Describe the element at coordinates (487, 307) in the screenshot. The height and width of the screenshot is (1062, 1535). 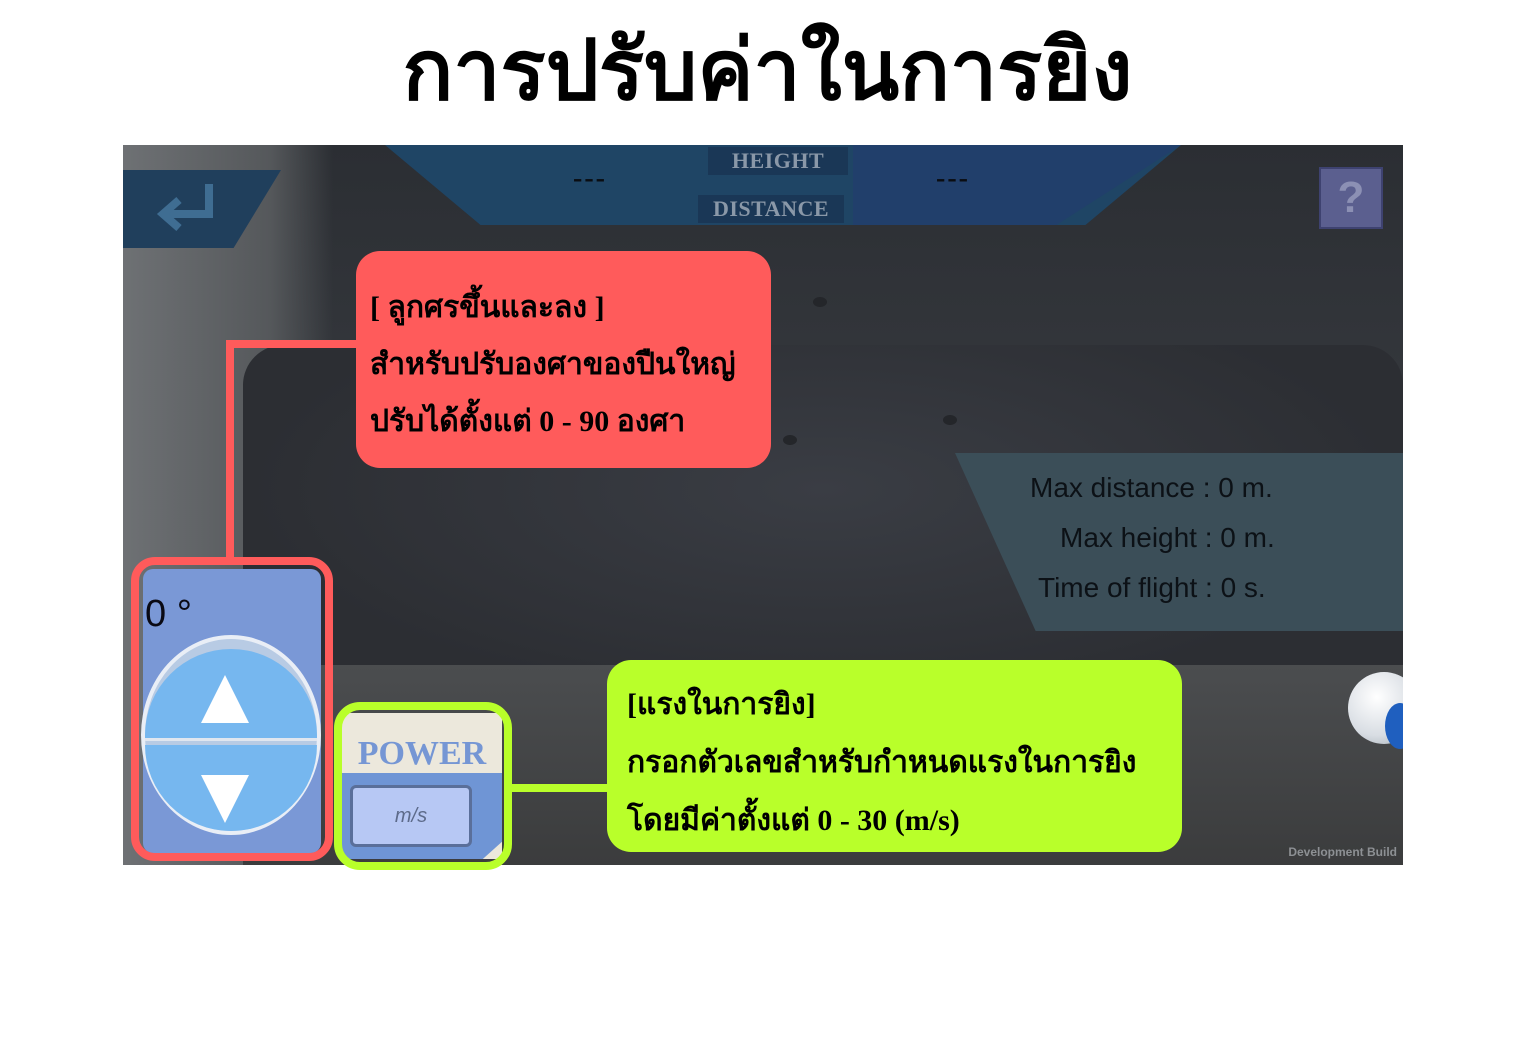
I see `angle-callout-title: [ ลูกศรขึ้นและลง ]` at that location.